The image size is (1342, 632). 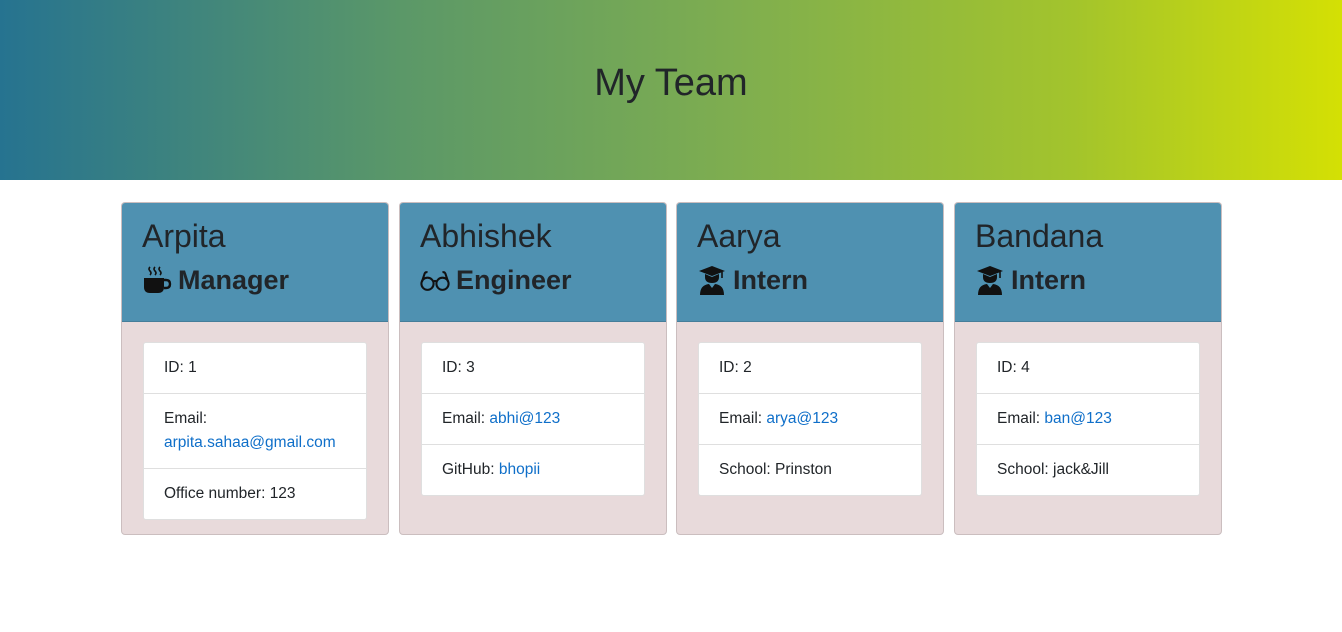 What do you see at coordinates (519, 469) in the screenshot?
I see `github-link: bhopii` at bounding box center [519, 469].